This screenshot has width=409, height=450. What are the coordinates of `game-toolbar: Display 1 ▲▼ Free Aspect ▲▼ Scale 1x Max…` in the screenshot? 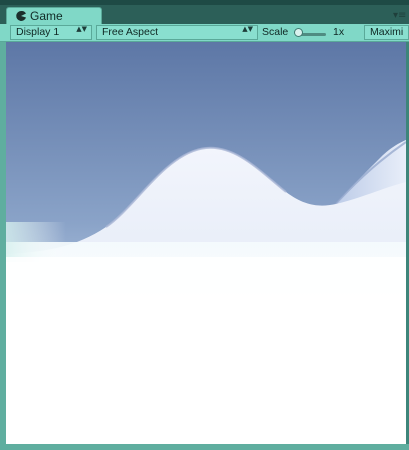 It's located at (204, 33).